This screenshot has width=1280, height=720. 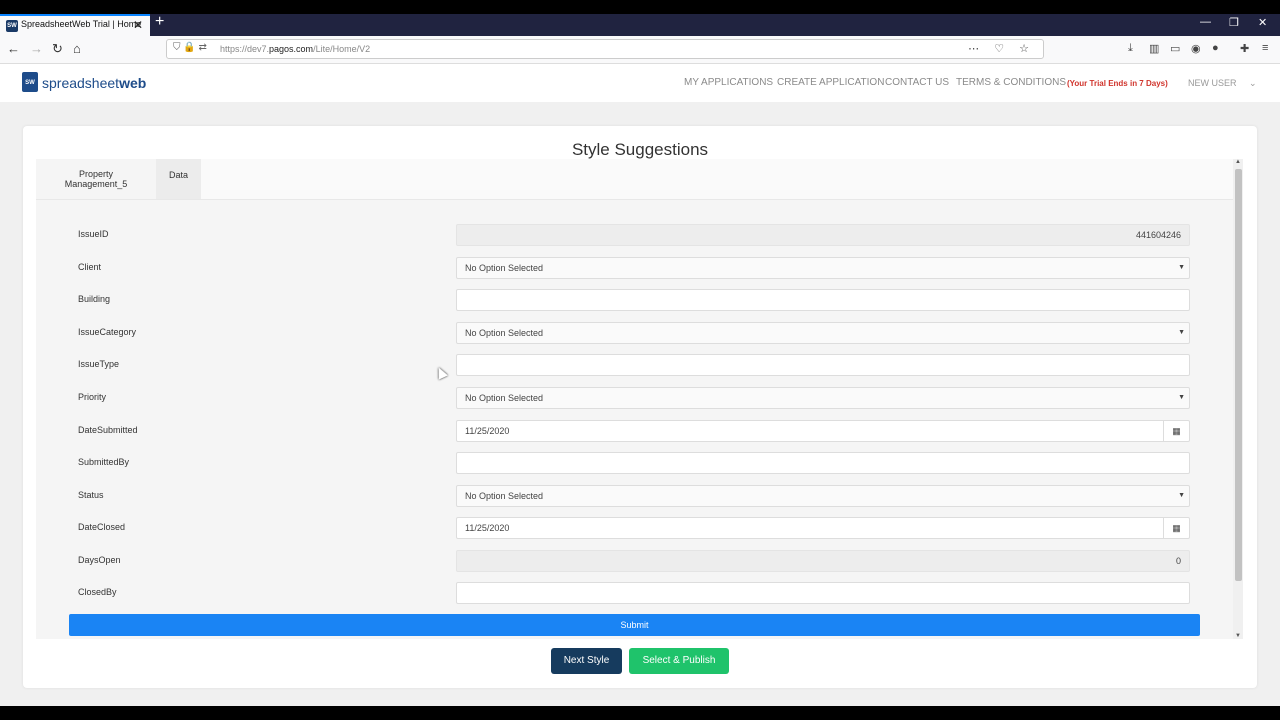 What do you see at coordinates (96, 179) in the screenshot?
I see `tab-property-management: Property Management_5` at bounding box center [96, 179].